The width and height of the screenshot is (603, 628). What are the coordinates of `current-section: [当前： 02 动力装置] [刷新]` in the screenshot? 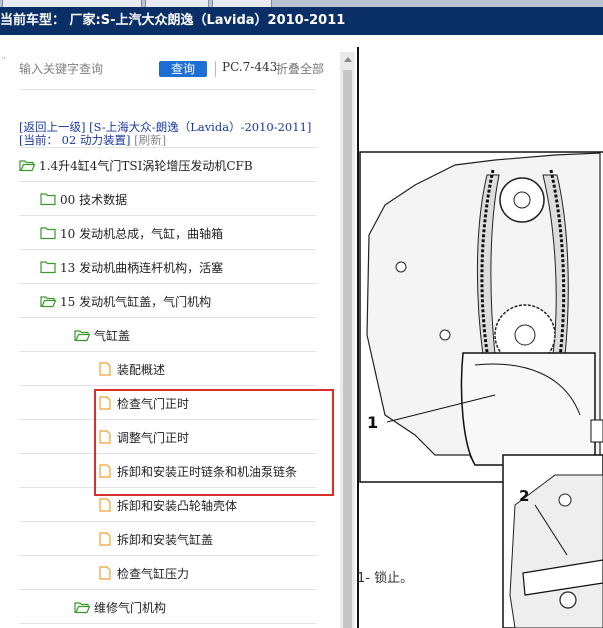 It's located at (92, 140).